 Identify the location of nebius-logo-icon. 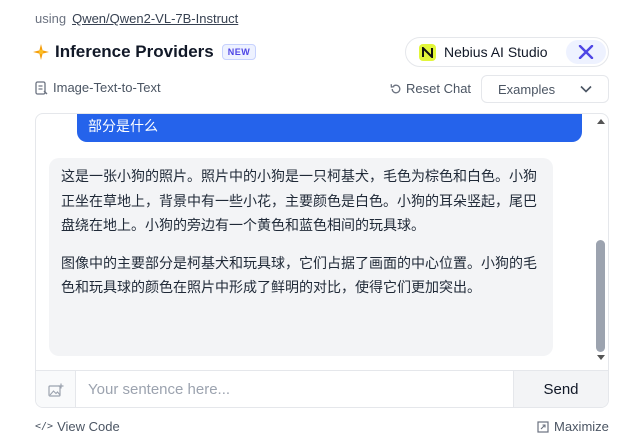
(427, 52).